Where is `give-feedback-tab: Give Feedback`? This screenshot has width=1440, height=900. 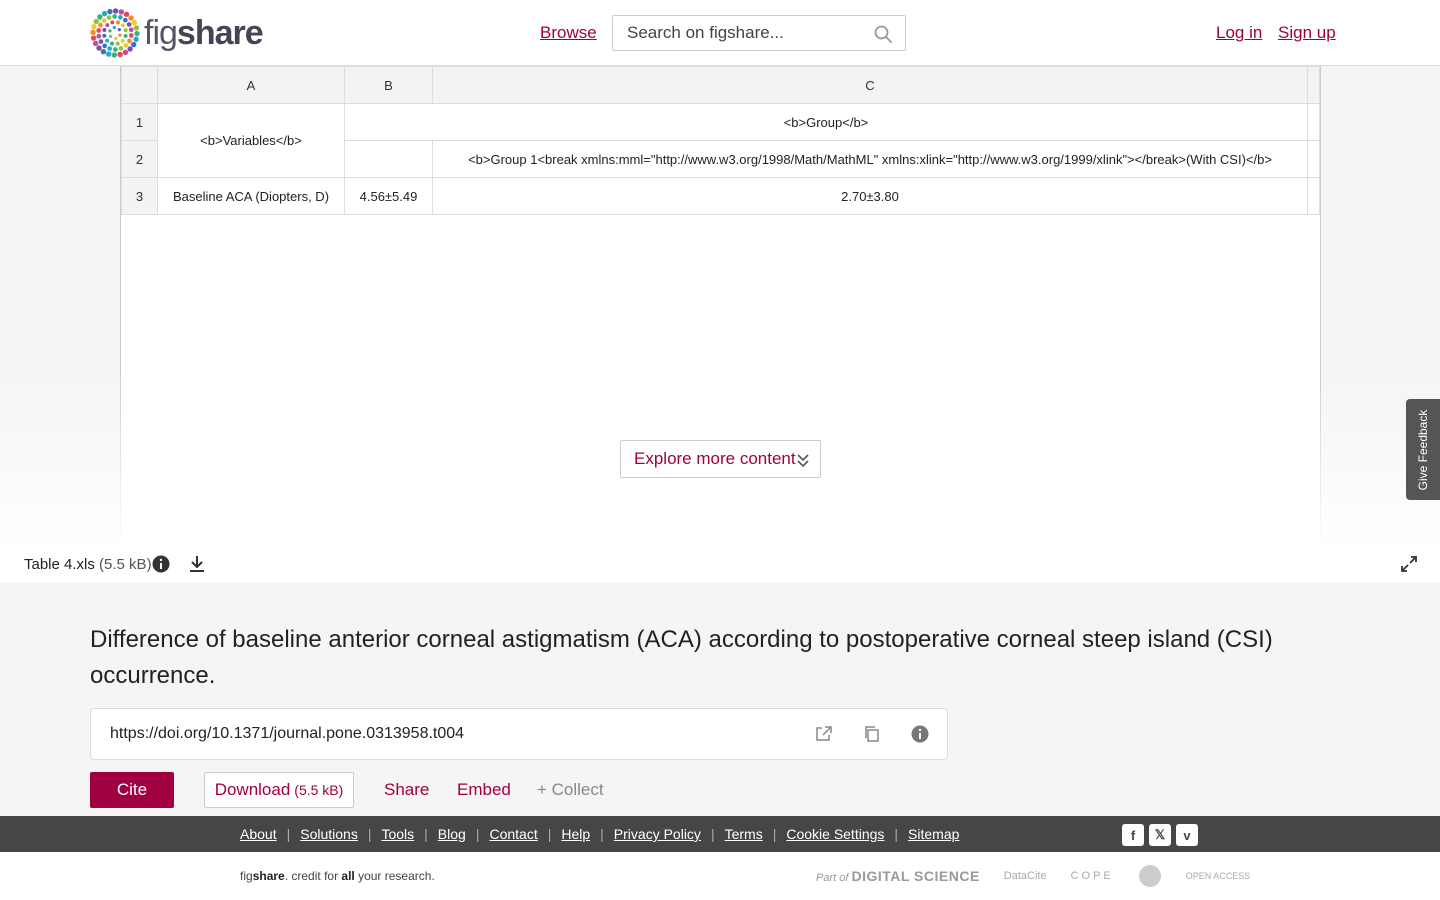
give-feedback-tab: Give Feedback is located at coordinates (1423, 449).